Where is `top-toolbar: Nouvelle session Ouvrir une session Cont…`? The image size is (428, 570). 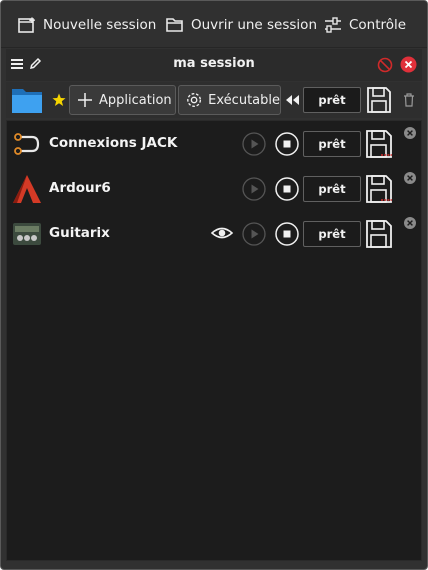 top-toolbar: Nouvelle session Ouvrir une session Cont… is located at coordinates (214, 24).